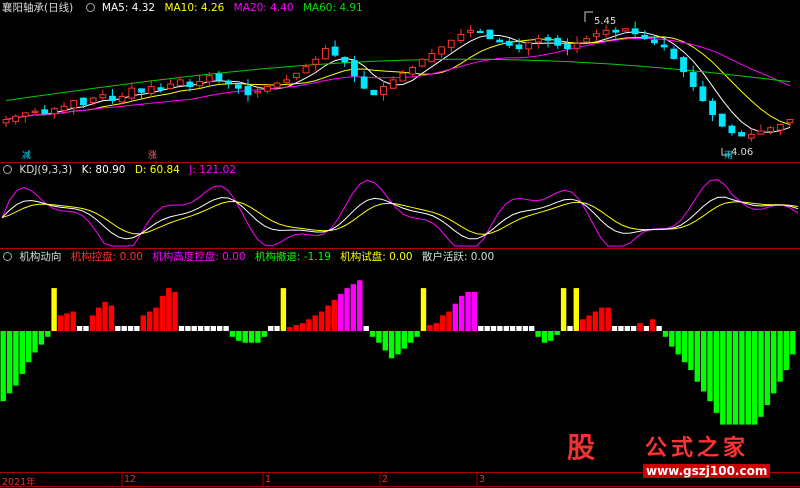 This screenshot has width=800, height=488. I want to click on ma20-legend: MA20: 4.40, so click(263, 8).